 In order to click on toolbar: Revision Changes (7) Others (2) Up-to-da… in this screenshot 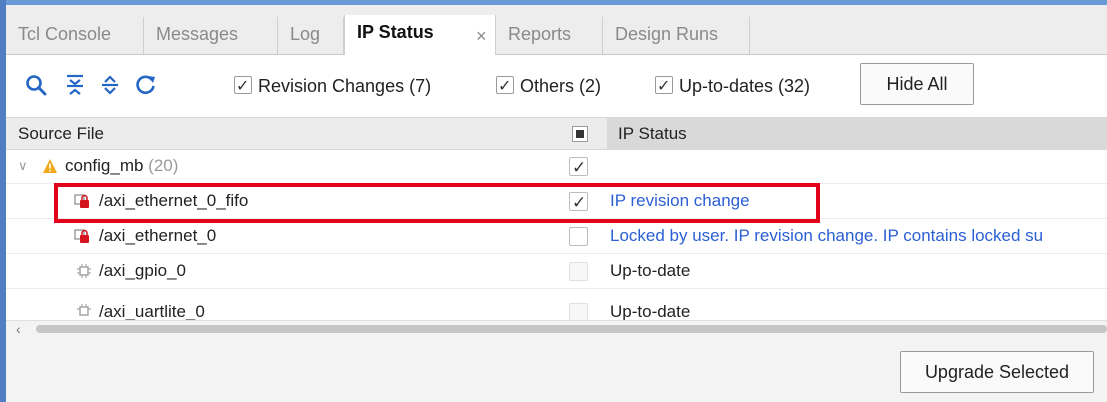, I will do `click(556, 85)`.